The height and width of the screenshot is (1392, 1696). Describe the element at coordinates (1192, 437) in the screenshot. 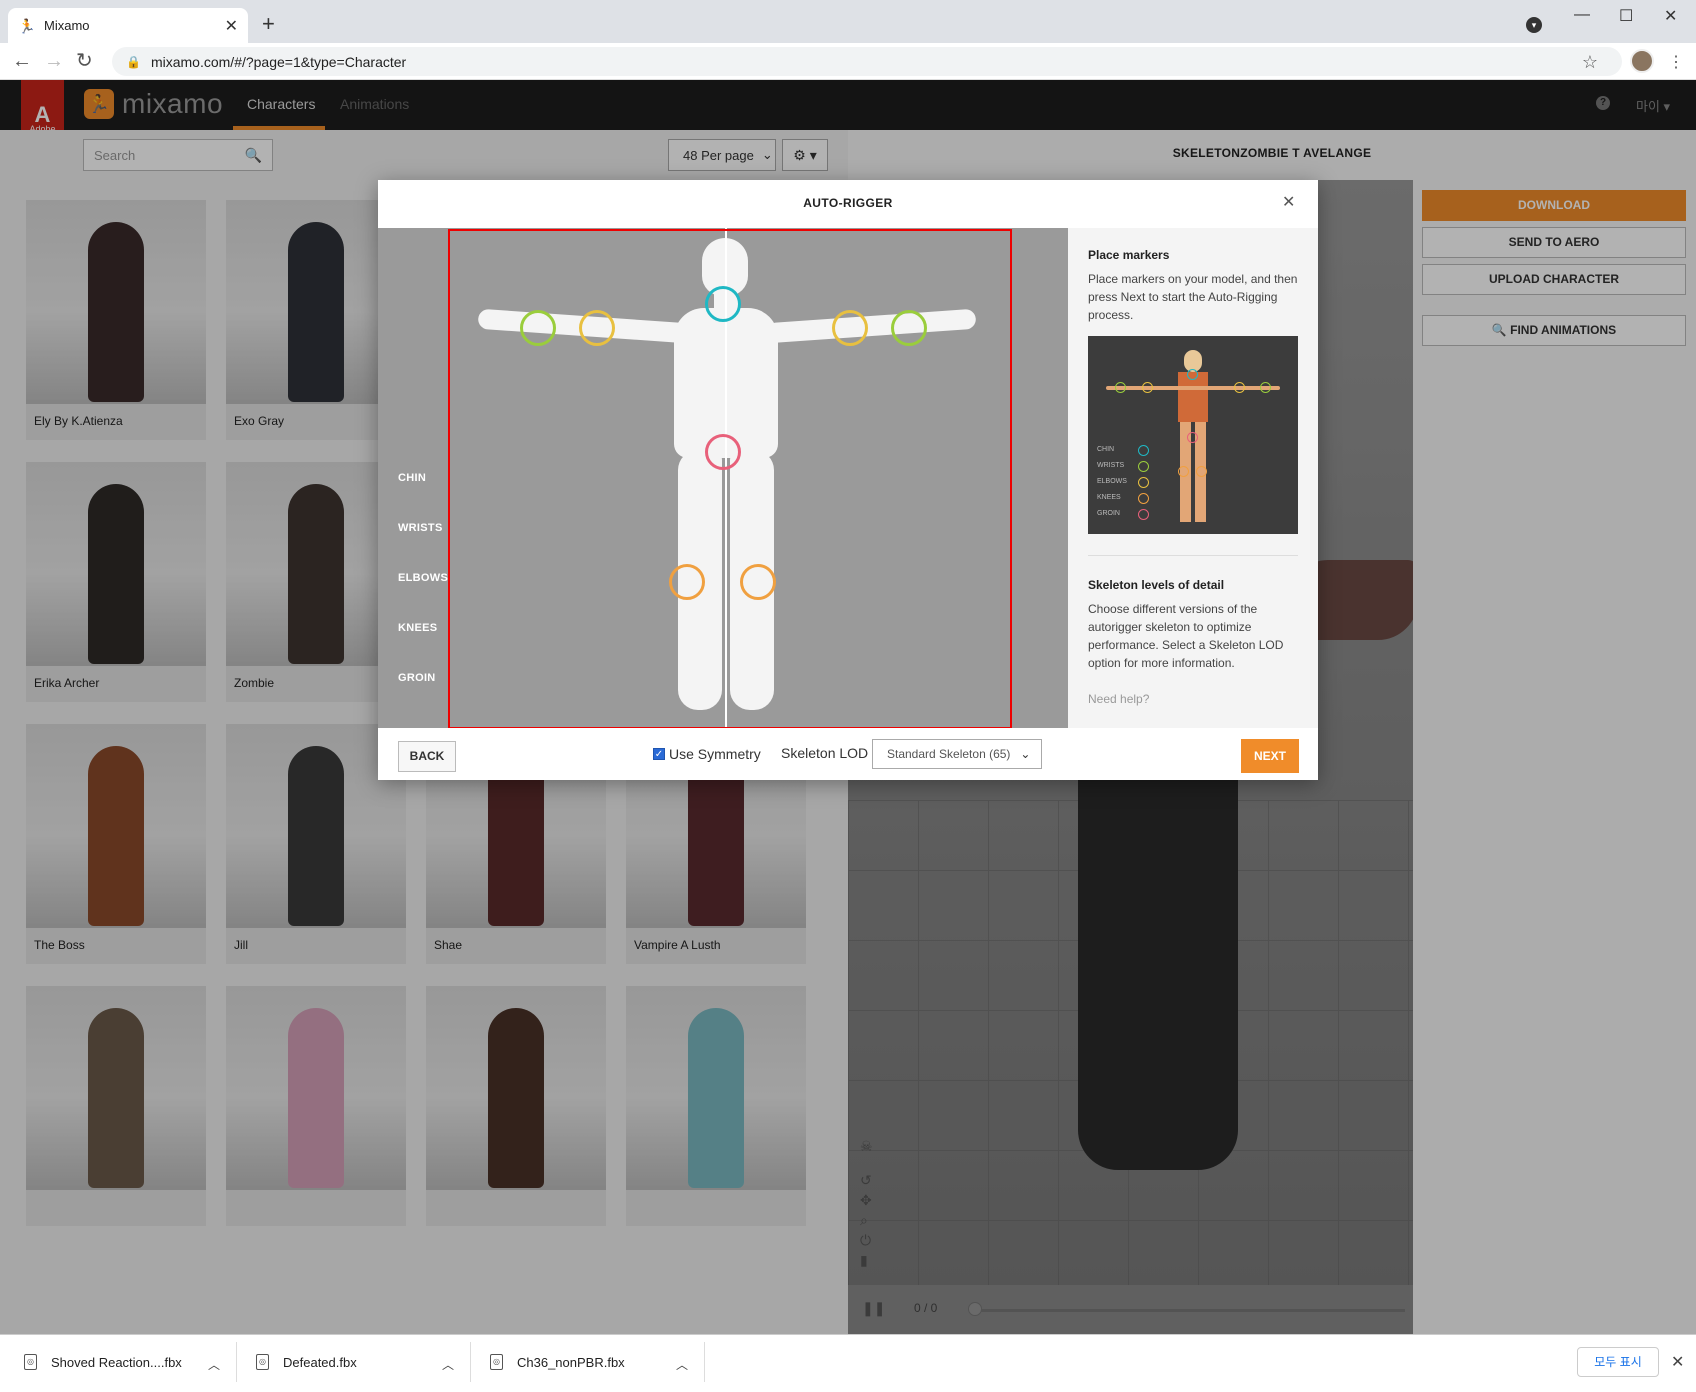

I see `preview-marker-groin` at that location.